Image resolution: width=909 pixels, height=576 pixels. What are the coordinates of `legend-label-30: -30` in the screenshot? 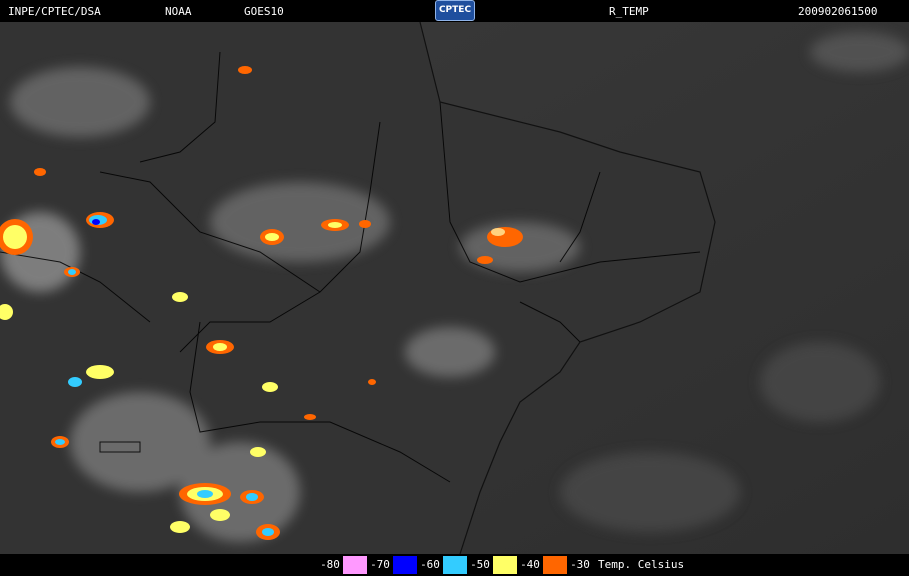 It's located at (580, 565).